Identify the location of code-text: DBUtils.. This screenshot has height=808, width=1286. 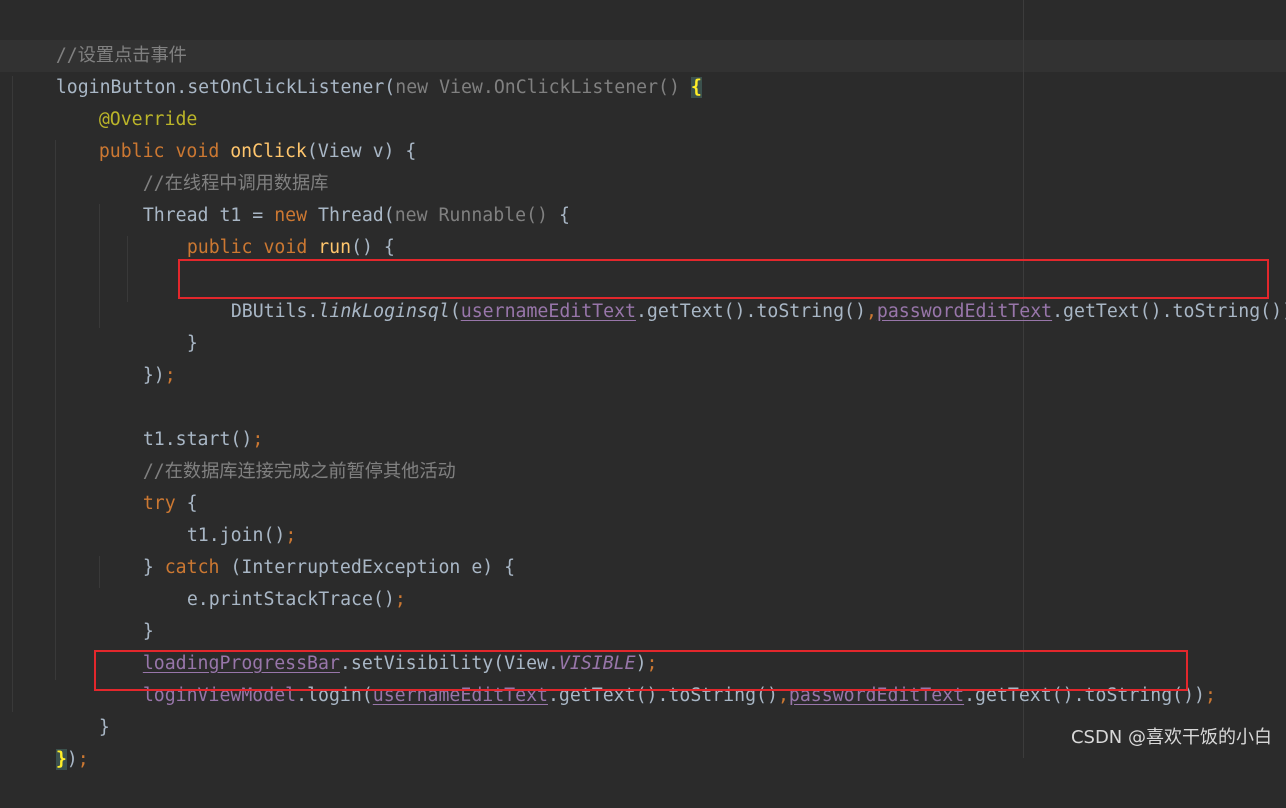
(274, 311).